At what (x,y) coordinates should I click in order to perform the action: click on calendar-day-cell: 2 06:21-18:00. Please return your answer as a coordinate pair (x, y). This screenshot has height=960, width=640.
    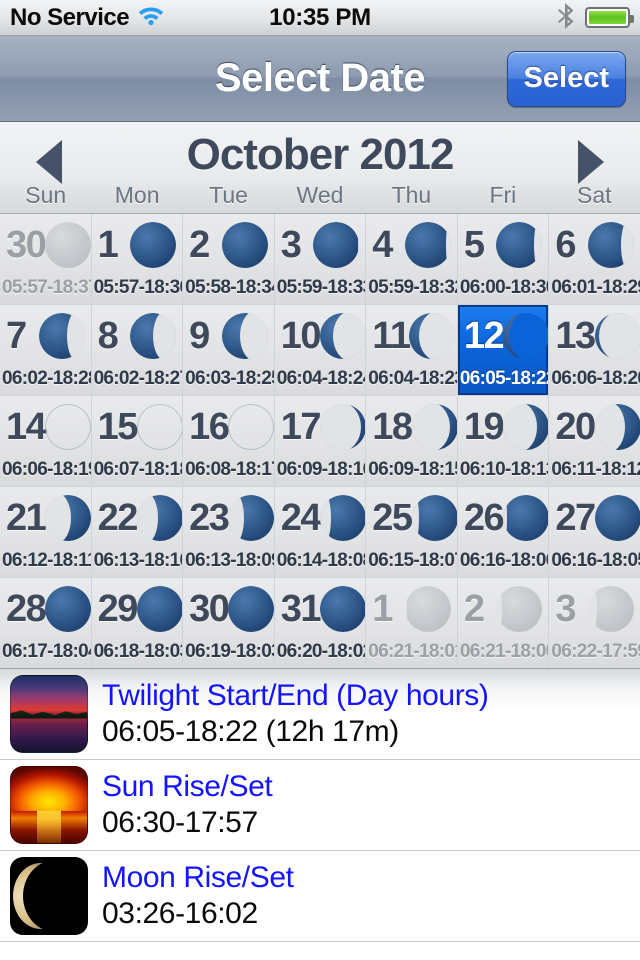
    Looking at the image, I should click on (503, 623).